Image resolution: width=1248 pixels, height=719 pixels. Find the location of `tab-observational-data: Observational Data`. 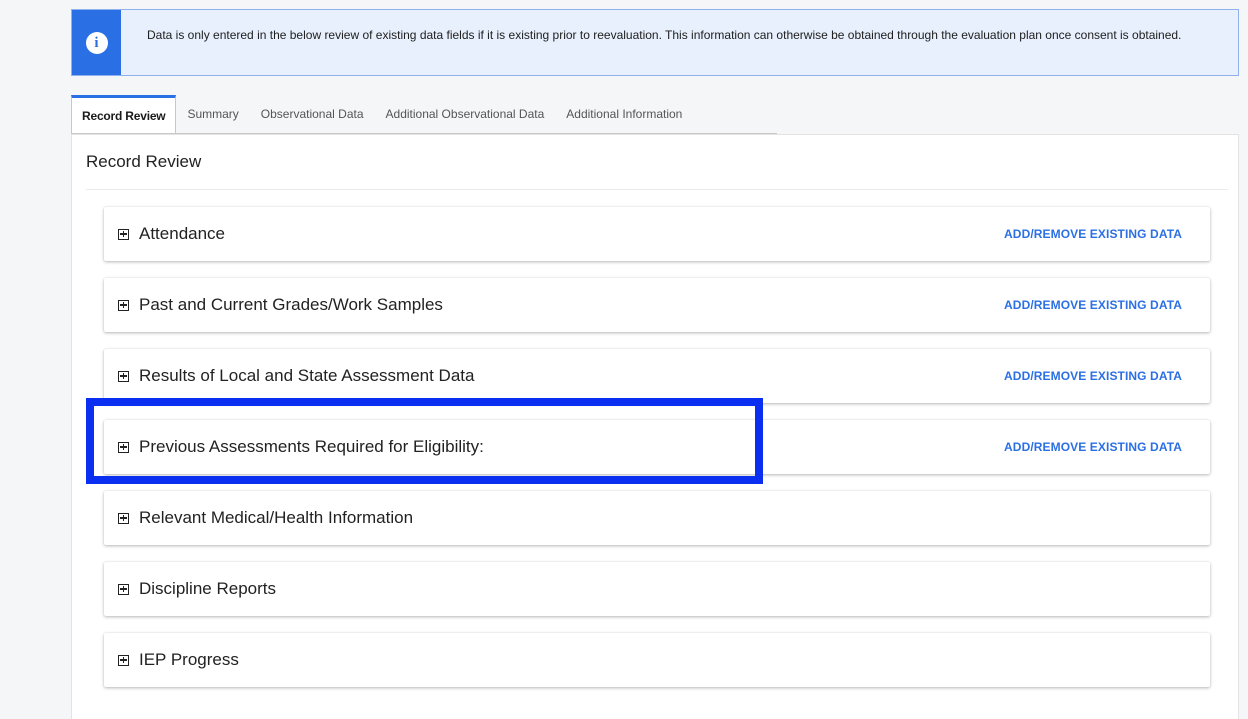

tab-observational-data: Observational Data is located at coordinates (312, 114).